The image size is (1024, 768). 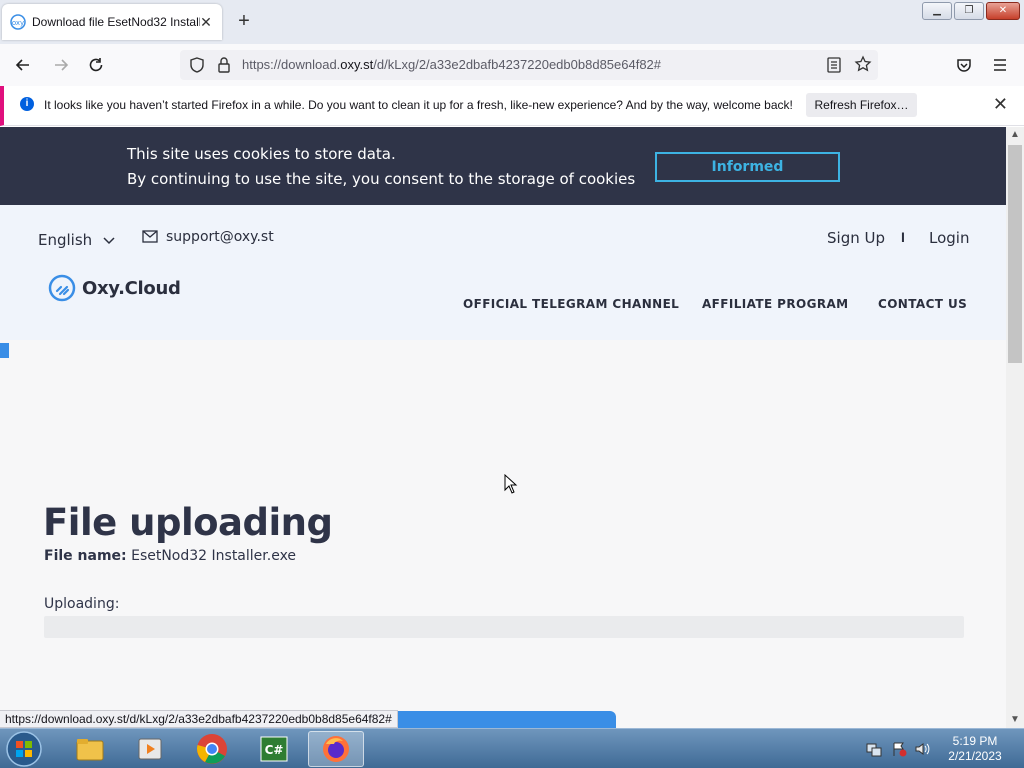 What do you see at coordinates (1015, 254) in the screenshot?
I see `scroll-thumb` at bounding box center [1015, 254].